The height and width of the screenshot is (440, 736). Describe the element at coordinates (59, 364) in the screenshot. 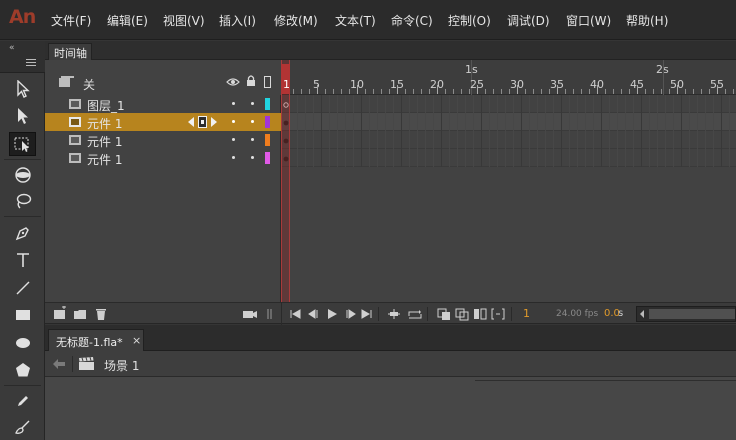

I see `back-arrow-icon` at that location.